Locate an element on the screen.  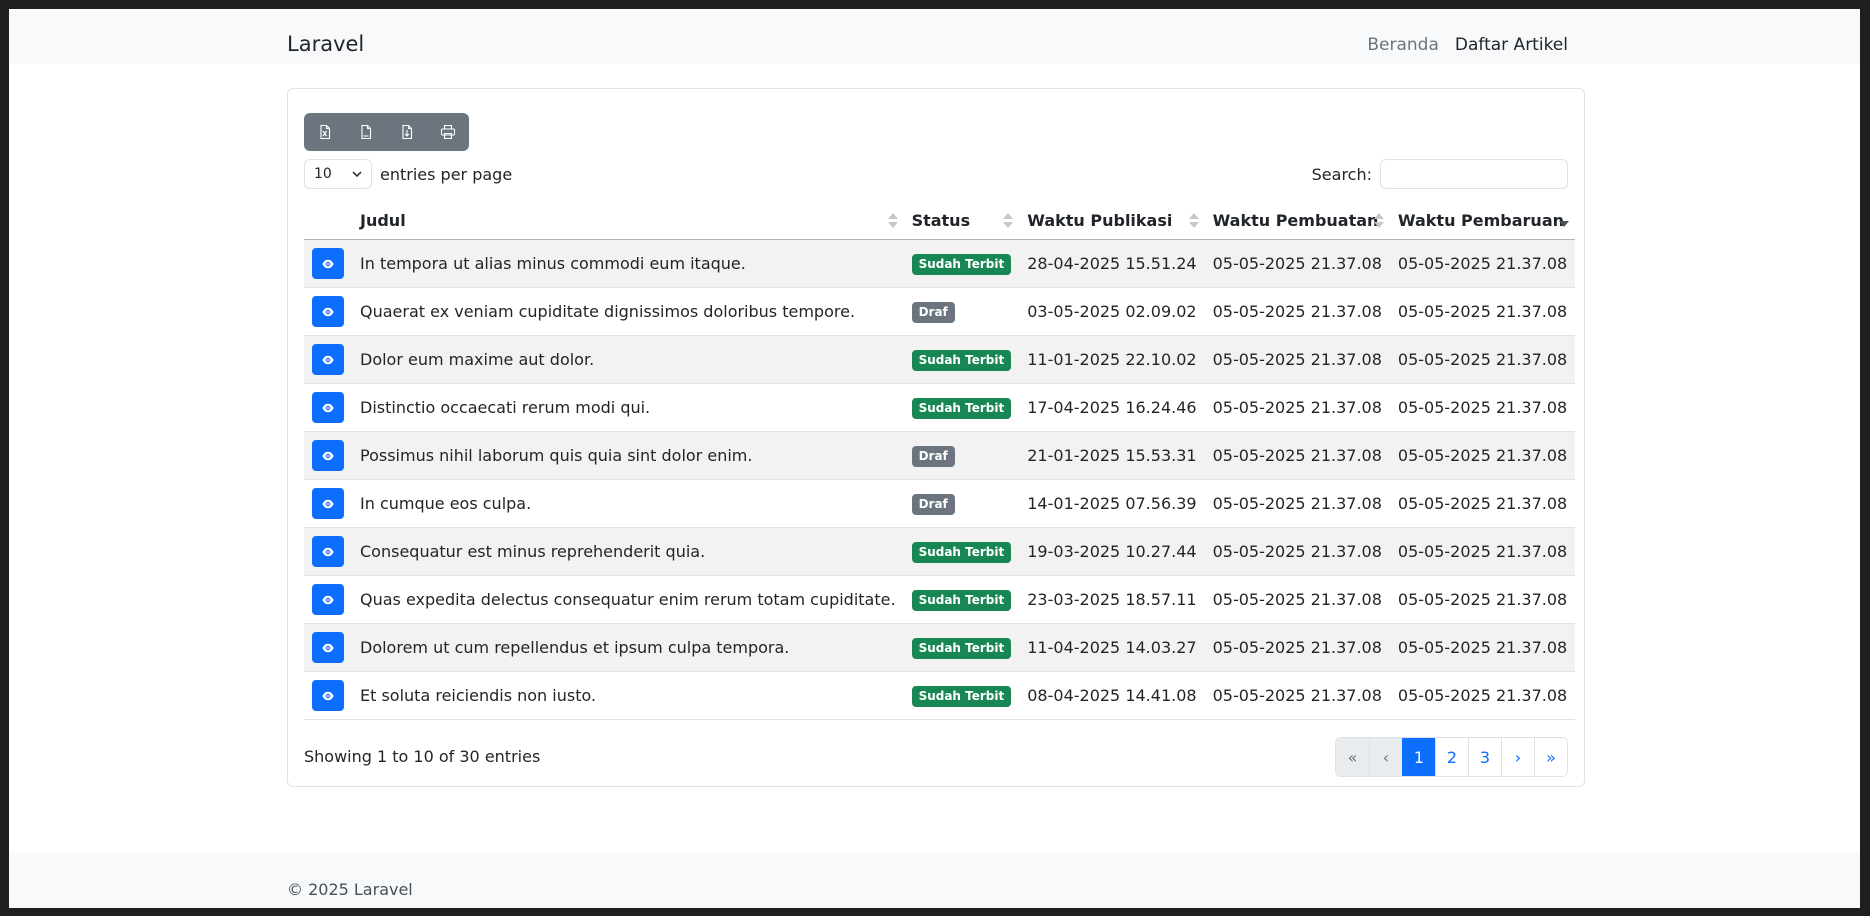
column-header-label: Waktu Publikasi is located at coordinates (1100, 220).